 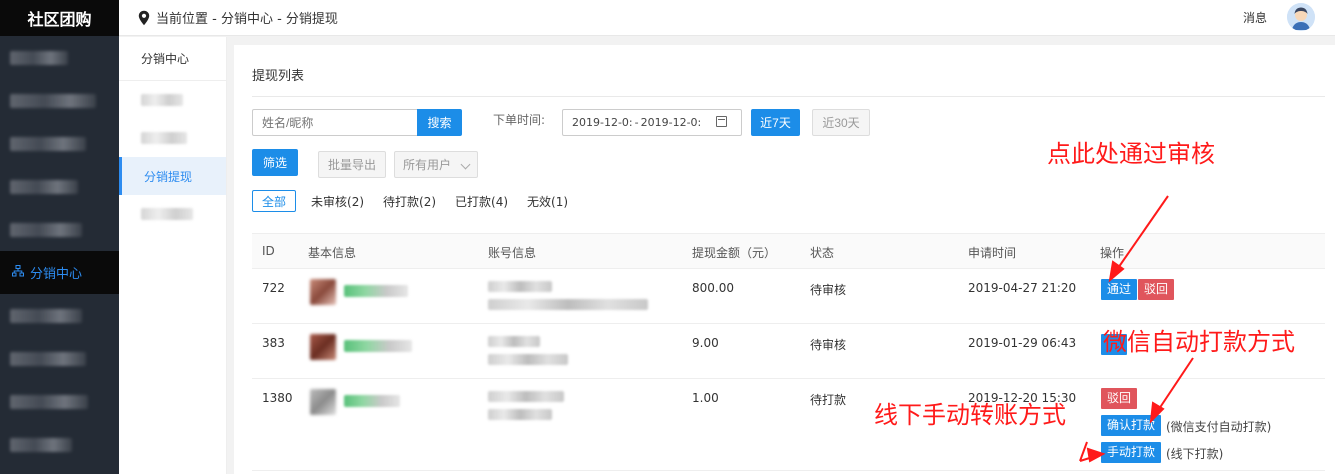 I want to click on row-amount: 800.00, so click(x=713, y=288).